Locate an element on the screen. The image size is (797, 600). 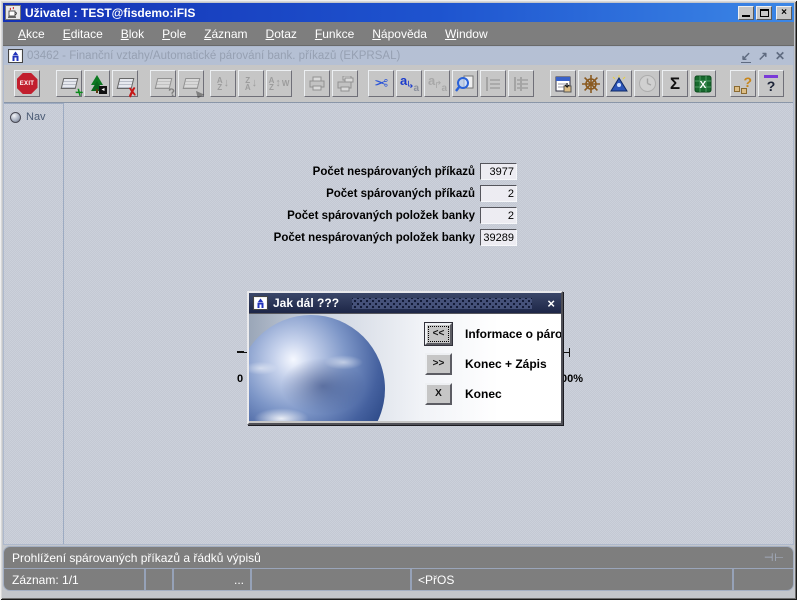
mdi-close-icon: ✕ is located at coordinates (780, 56).